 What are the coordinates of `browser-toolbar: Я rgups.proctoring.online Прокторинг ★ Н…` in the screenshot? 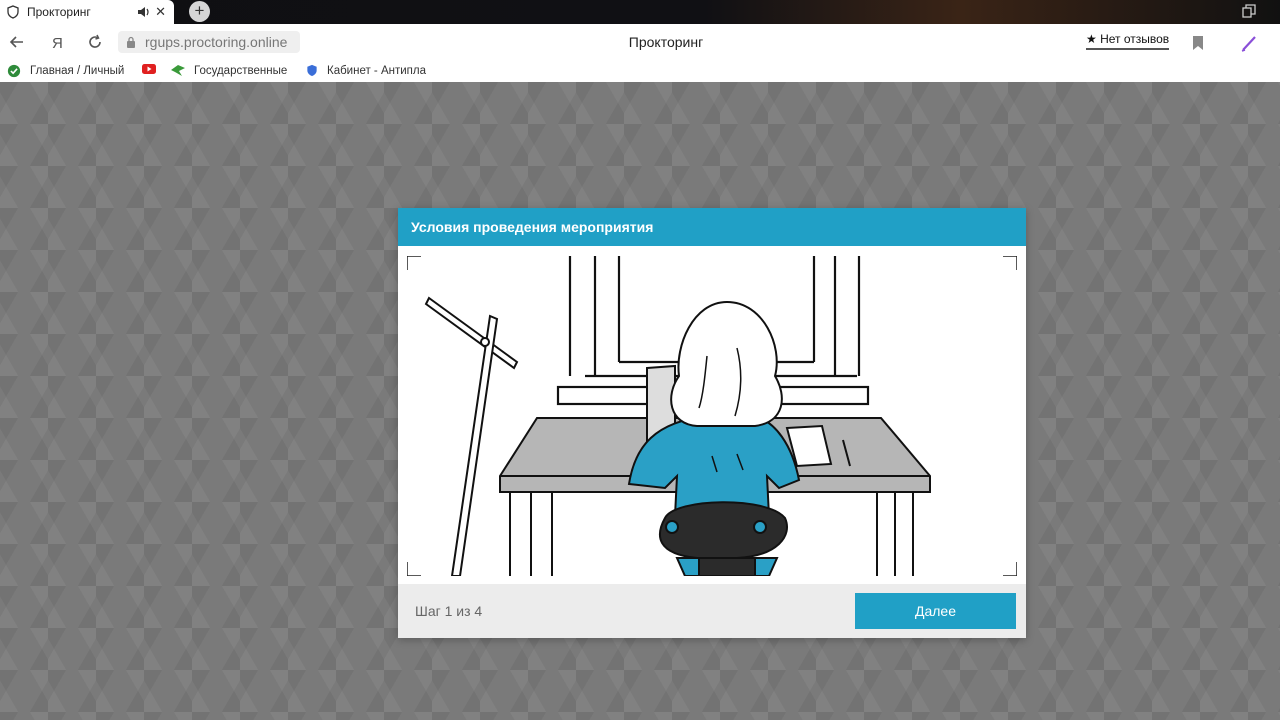 It's located at (640, 42).